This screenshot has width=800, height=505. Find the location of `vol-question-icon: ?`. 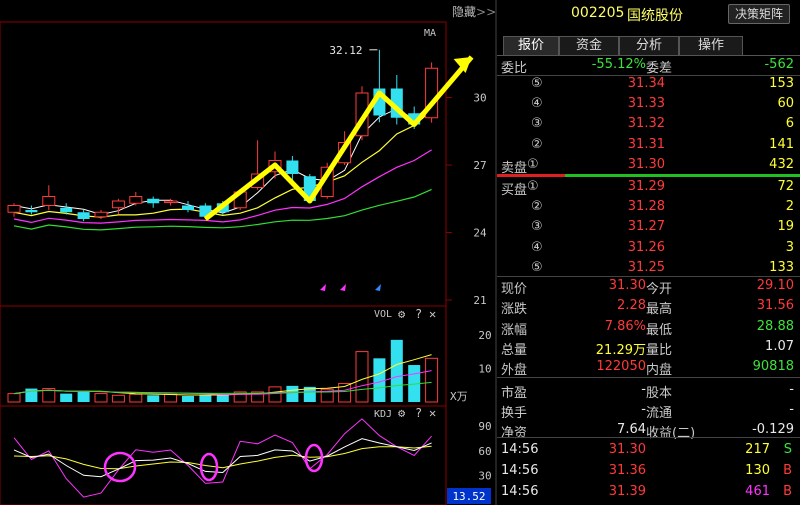

vol-question-icon: ? is located at coordinates (418, 314).